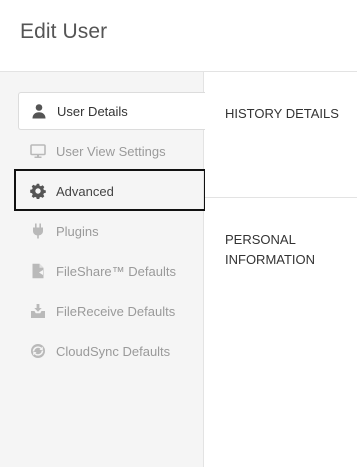  I want to click on sidebar-item-fileshare-defaults: FileShare™ Defaults, so click(111, 271).